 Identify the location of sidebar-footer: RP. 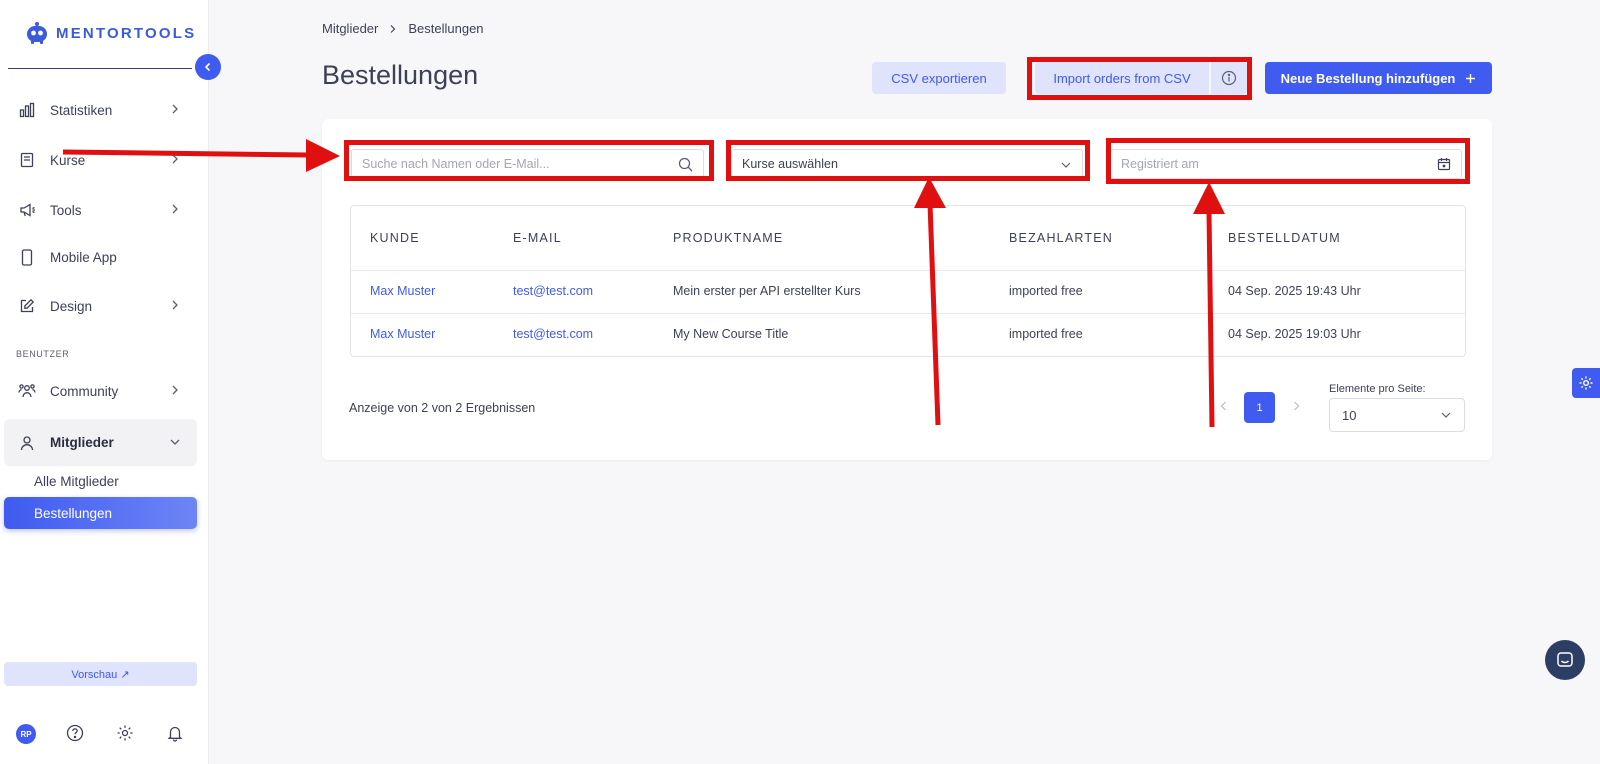
(104, 736).